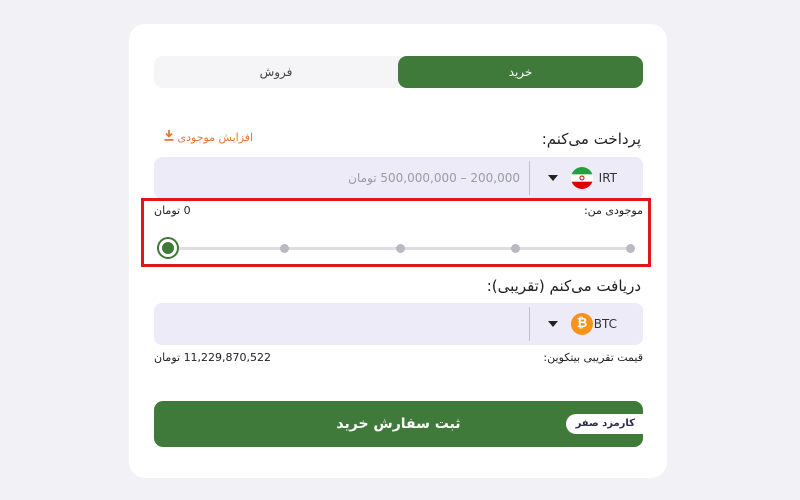 The width and height of the screenshot is (800, 500). Describe the element at coordinates (276, 72) in the screenshot. I see `tab-sell: فروش` at that location.